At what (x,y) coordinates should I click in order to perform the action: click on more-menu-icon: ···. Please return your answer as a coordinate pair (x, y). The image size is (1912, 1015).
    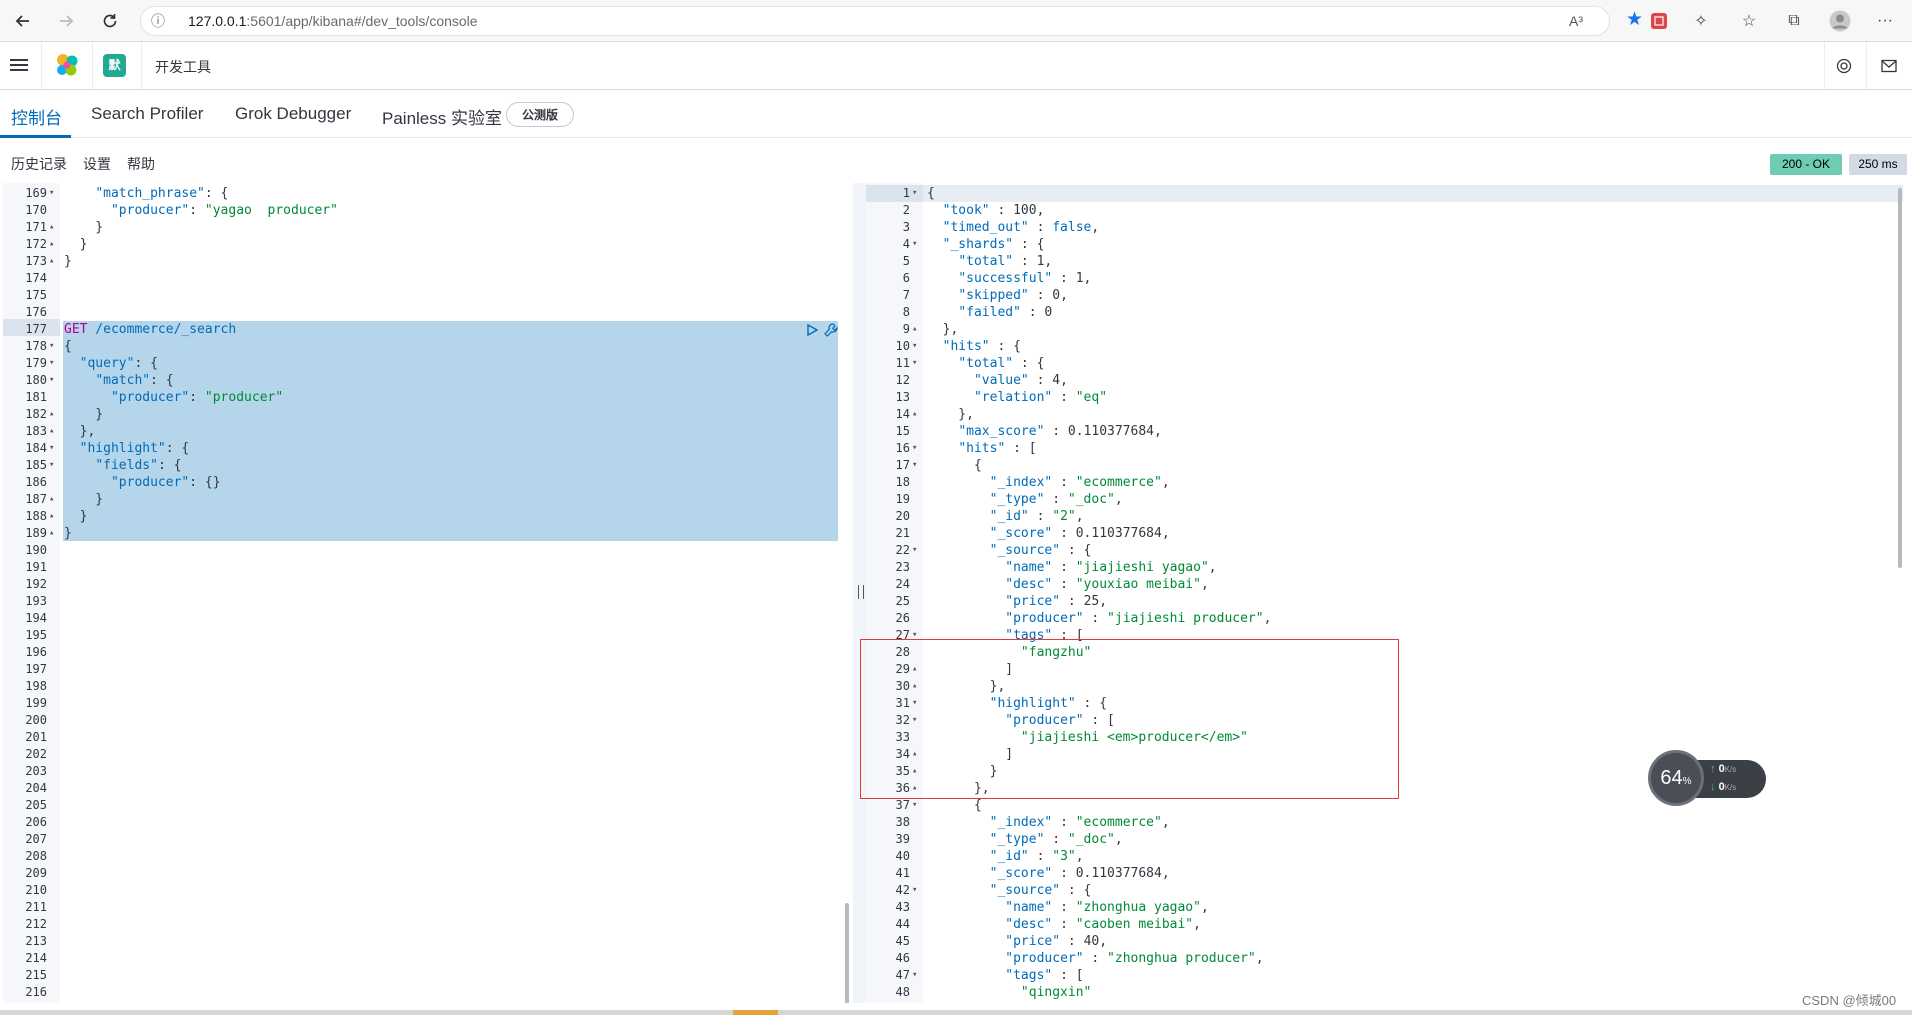
    Looking at the image, I should click on (1885, 21).